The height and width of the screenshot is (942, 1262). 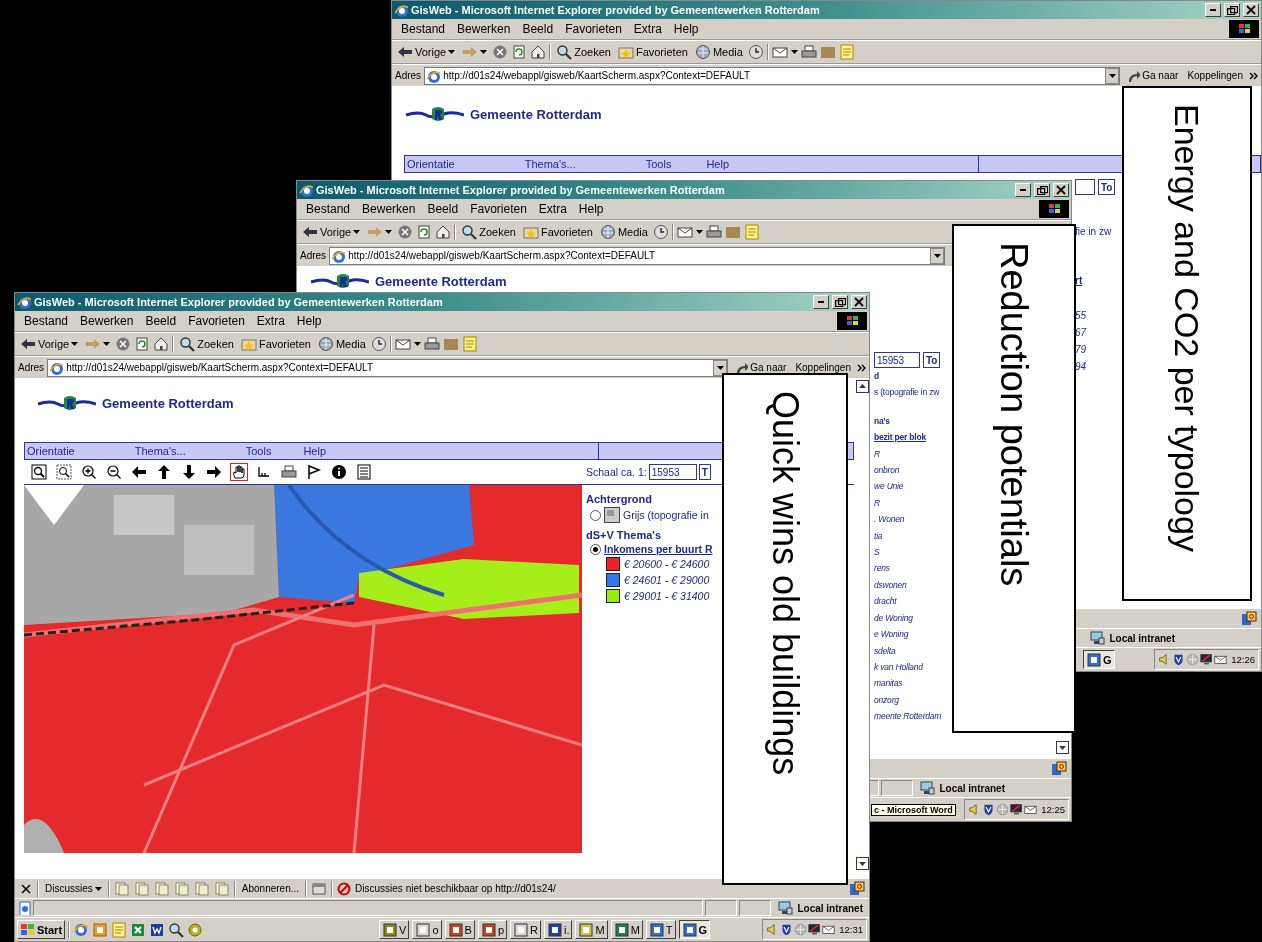 I want to click on close-button, so click(x=1061, y=190).